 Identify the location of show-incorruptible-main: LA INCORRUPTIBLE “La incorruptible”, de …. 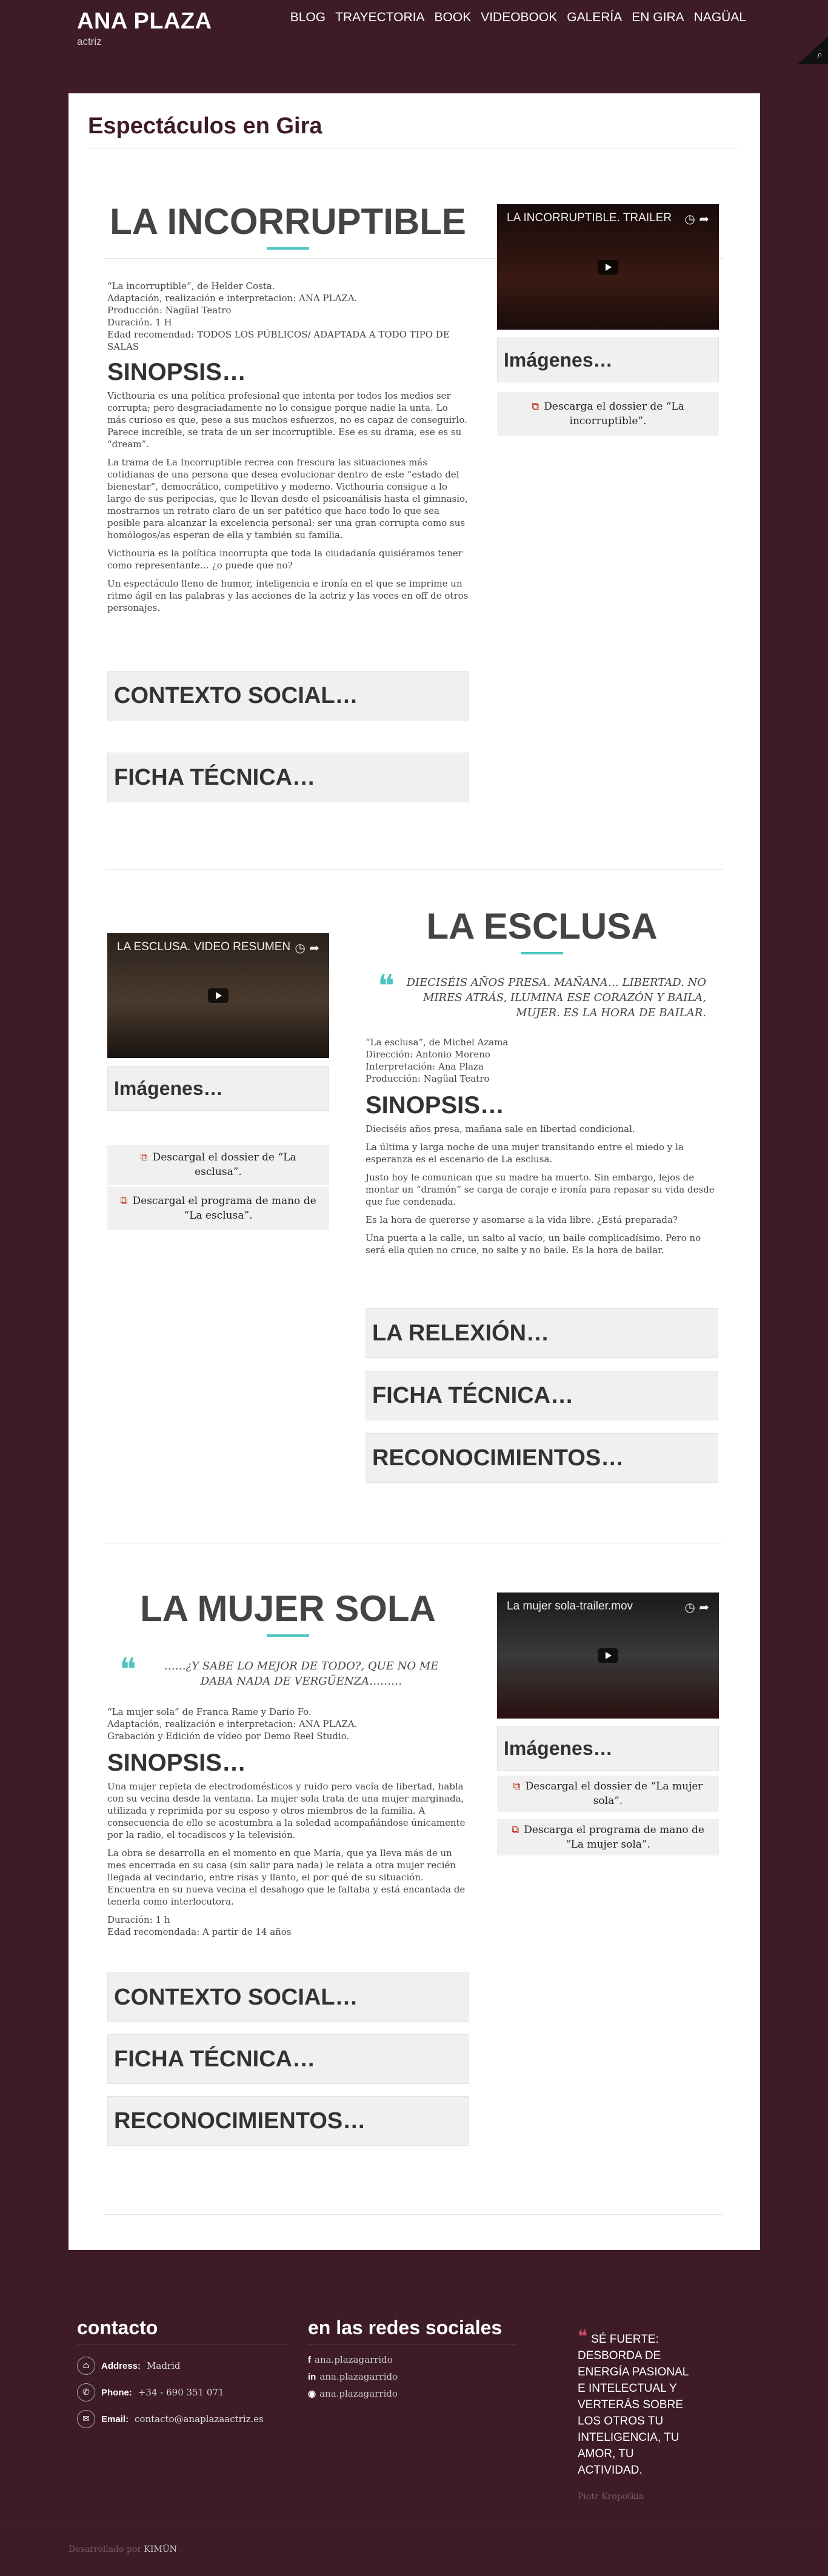
(288, 407).